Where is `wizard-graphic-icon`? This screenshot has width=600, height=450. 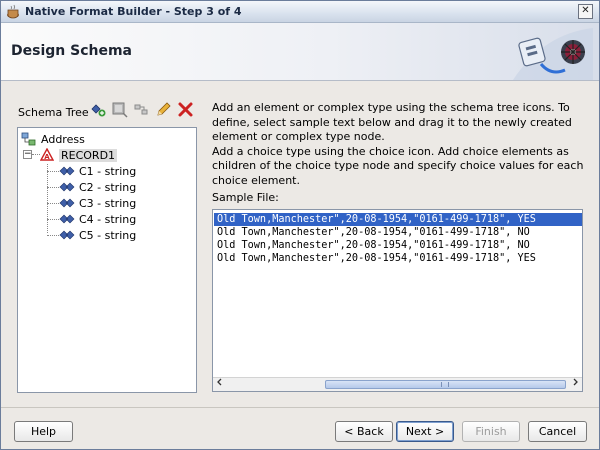 wizard-graphic-icon is located at coordinates (553, 54).